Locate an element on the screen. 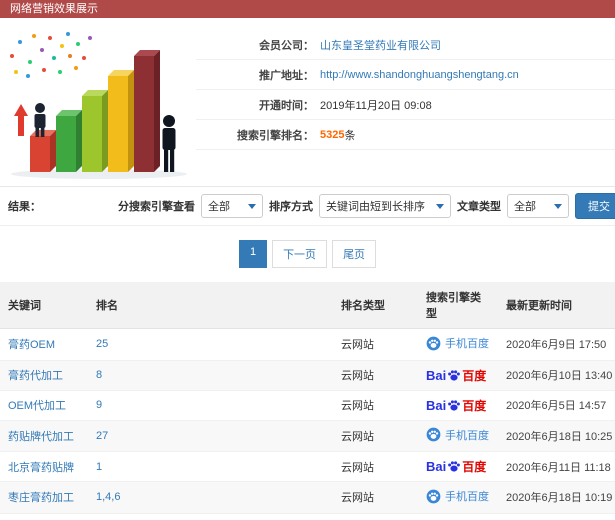 The height and width of the screenshot is (520, 615). table-row: 枣庄膏药加工 1,4,6 云网站 手机百度 2020年6月18日 10:19 is located at coordinates (307, 497).